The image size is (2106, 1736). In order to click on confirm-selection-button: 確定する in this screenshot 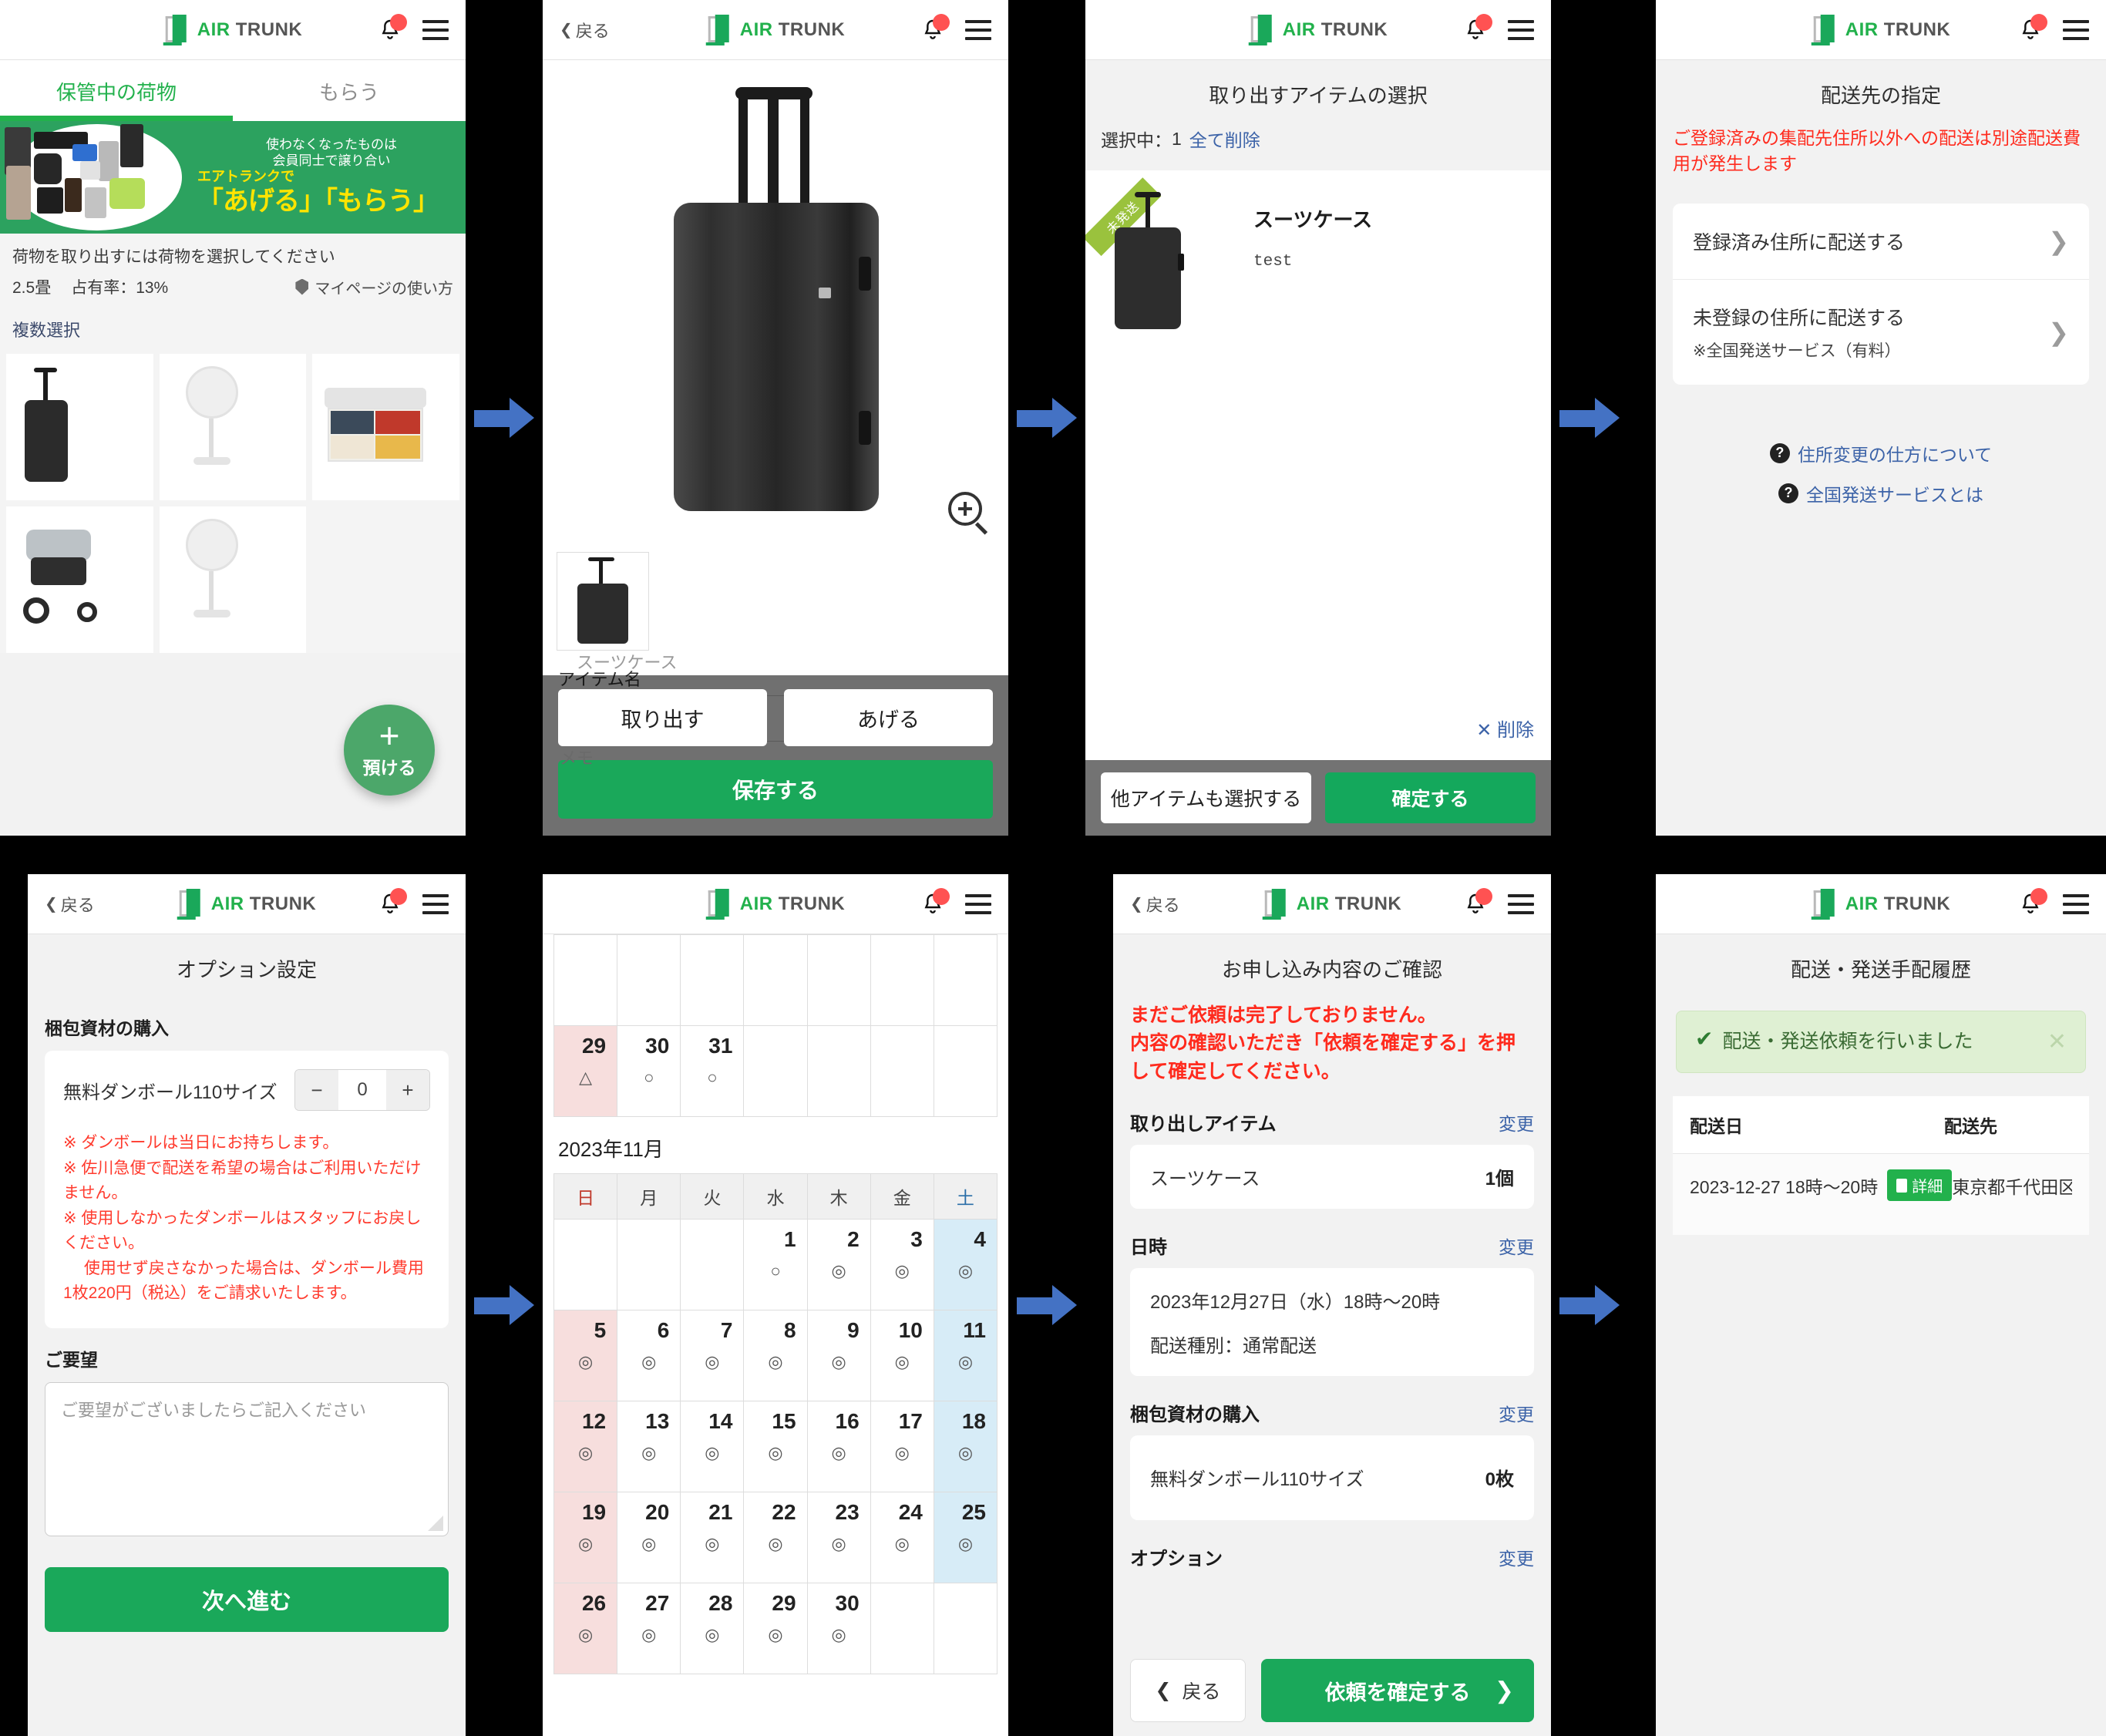, I will do `click(1430, 797)`.